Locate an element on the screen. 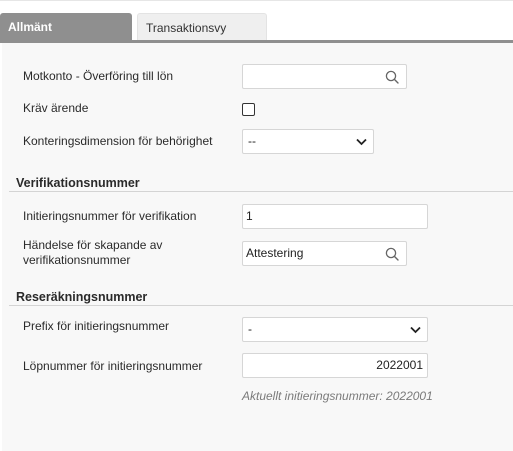  current-number-hint: Aktuellt initieringsnummer: 2022001 is located at coordinates (337, 396).